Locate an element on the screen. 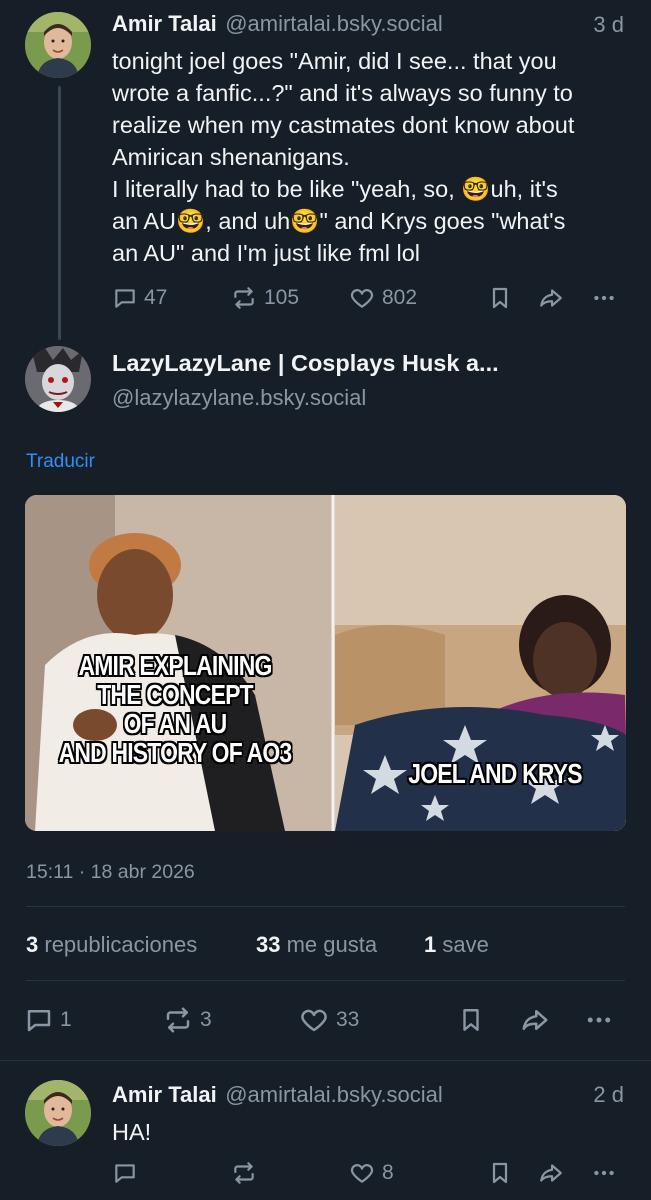  repost-button is located at coordinates (244, 1173).